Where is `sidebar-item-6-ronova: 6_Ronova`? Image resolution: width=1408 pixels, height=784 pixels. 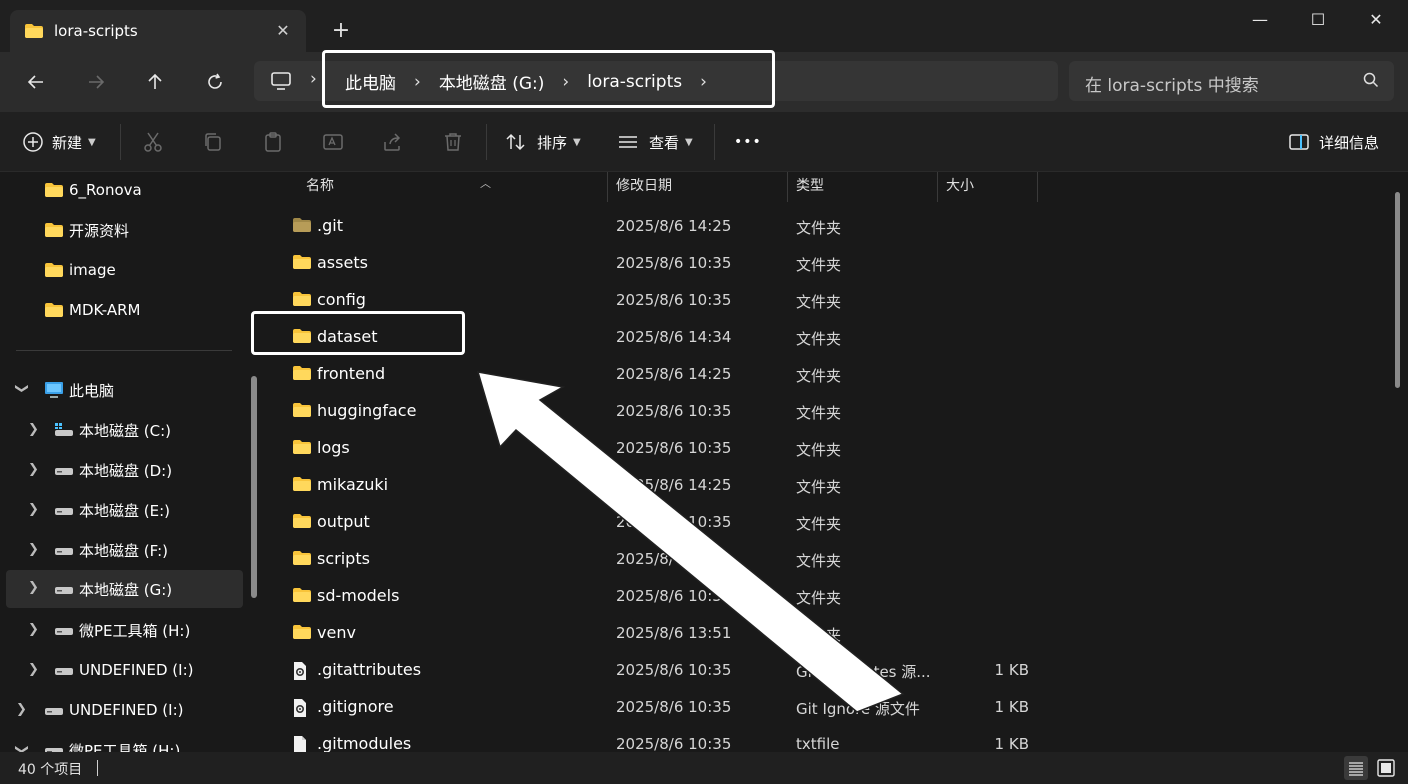
sidebar-item-6-ronova: 6_Ronova is located at coordinates (93, 190).